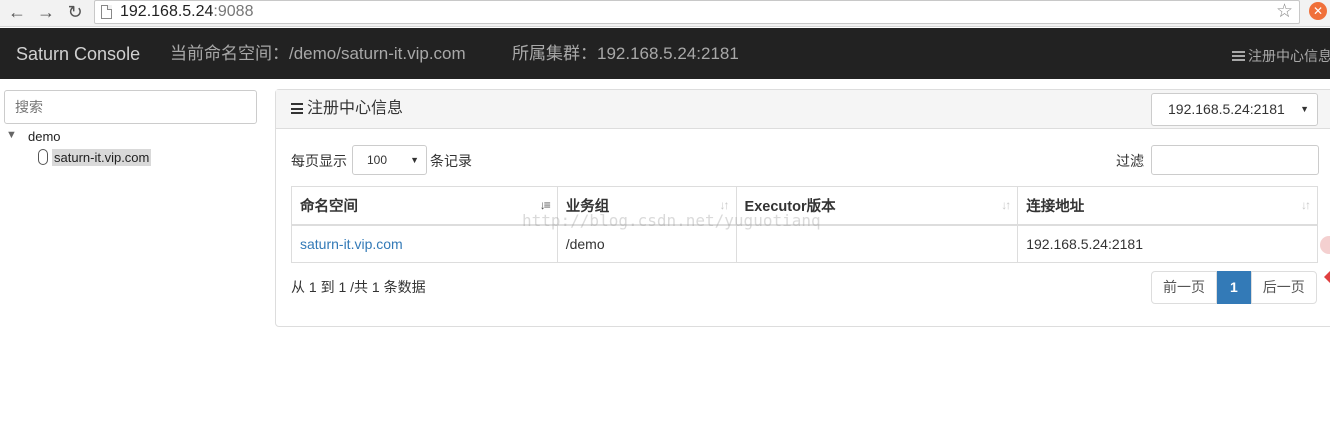  Describe the element at coordinates (1226, 109) in the screenshot. I see `zk-cluster-value: 192.168.5.24:2181` at that location.